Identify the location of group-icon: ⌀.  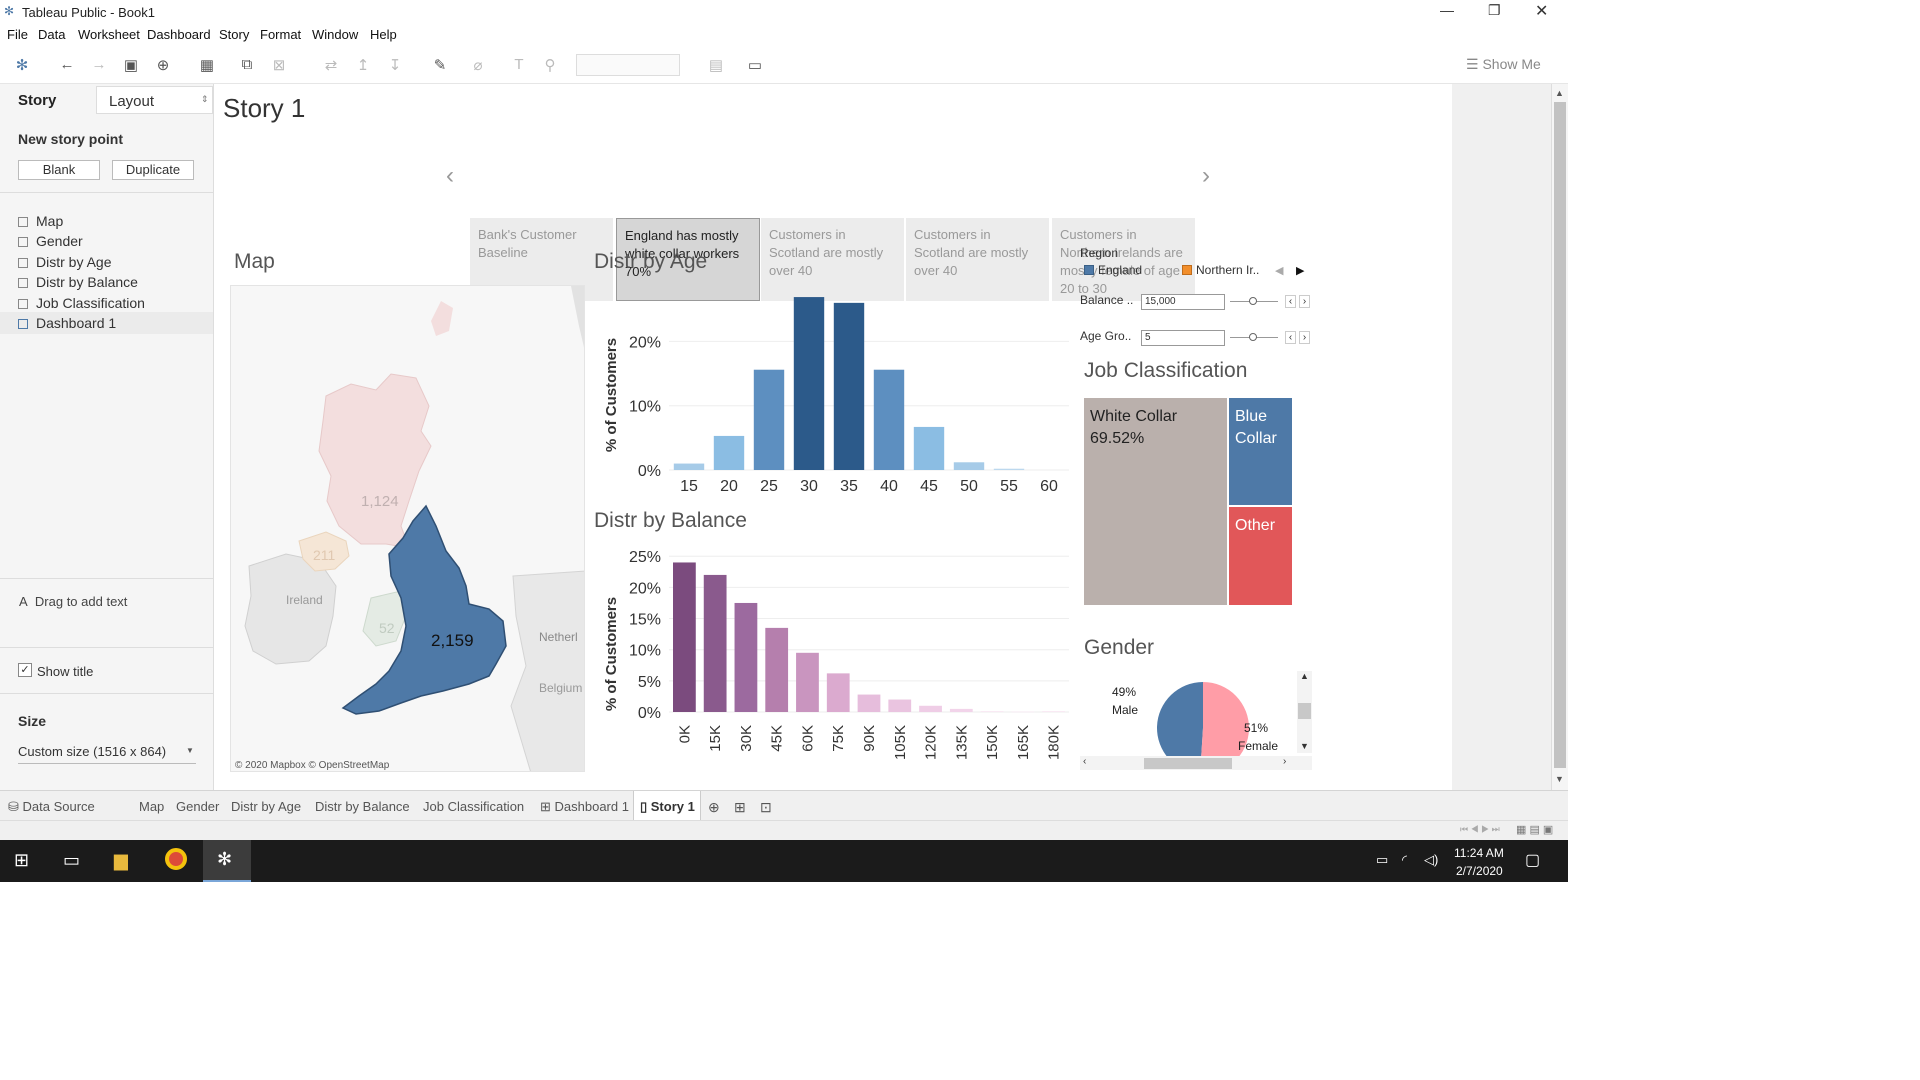
(478, 65).